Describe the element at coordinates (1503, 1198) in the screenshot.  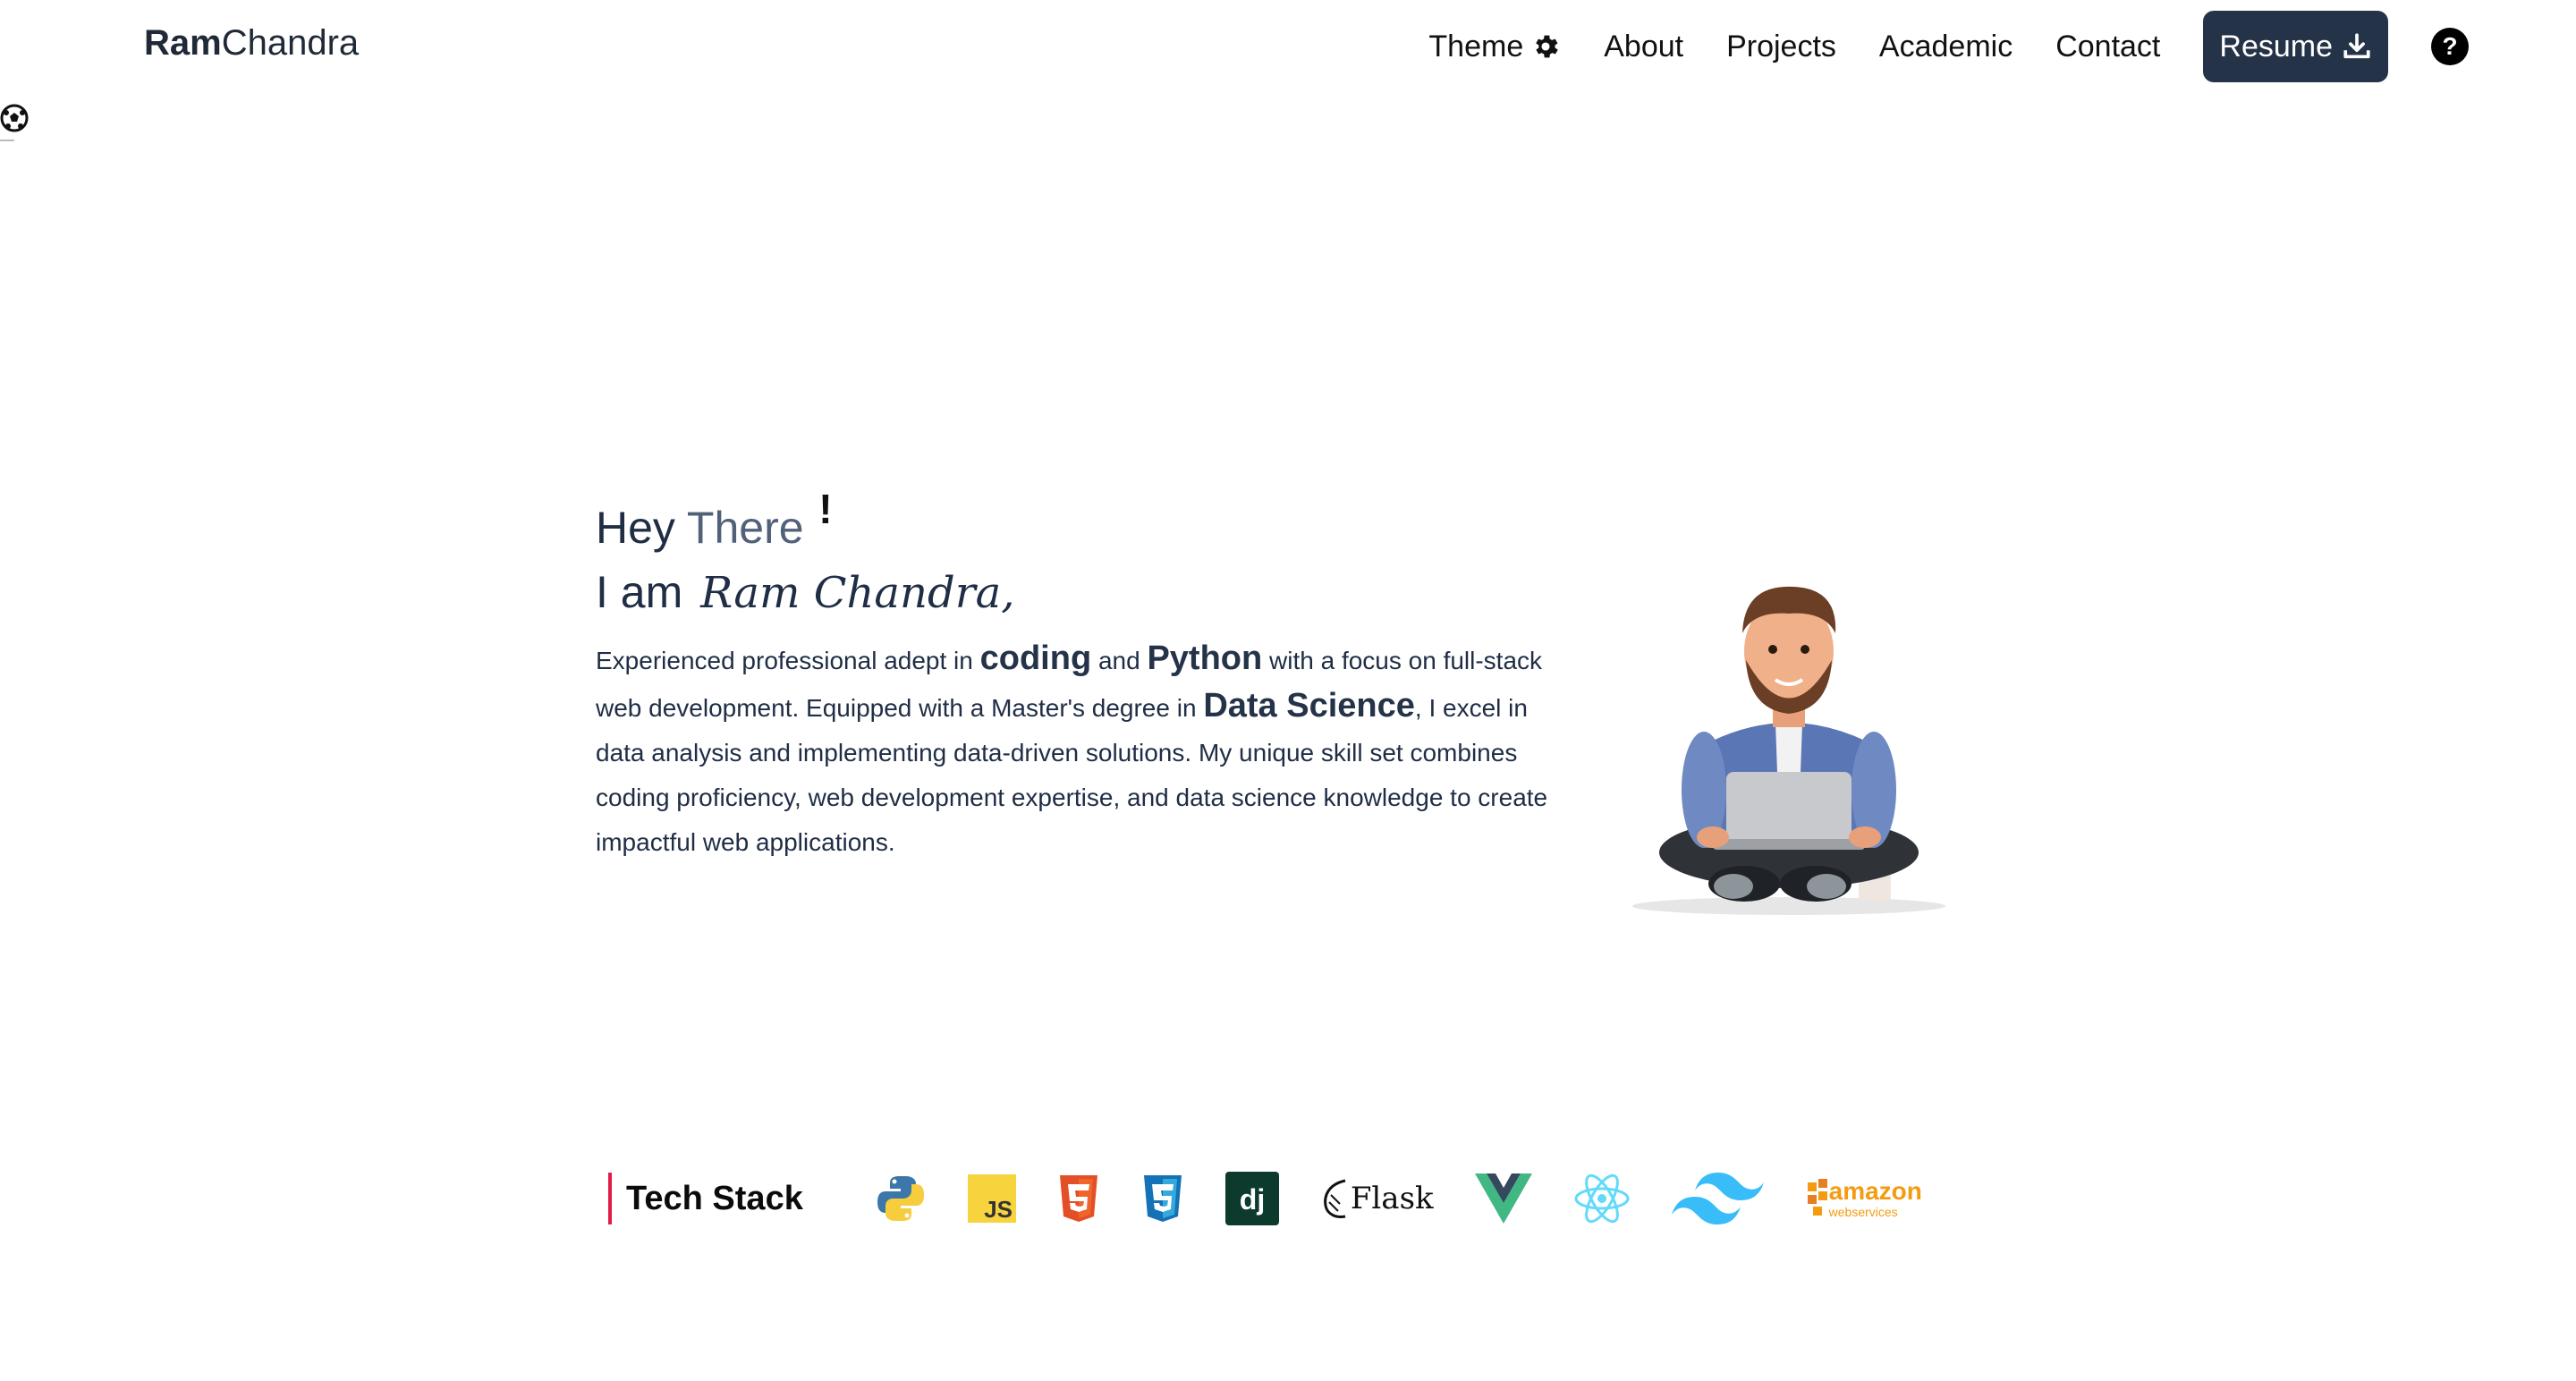
I see `vue-icon` at that location.